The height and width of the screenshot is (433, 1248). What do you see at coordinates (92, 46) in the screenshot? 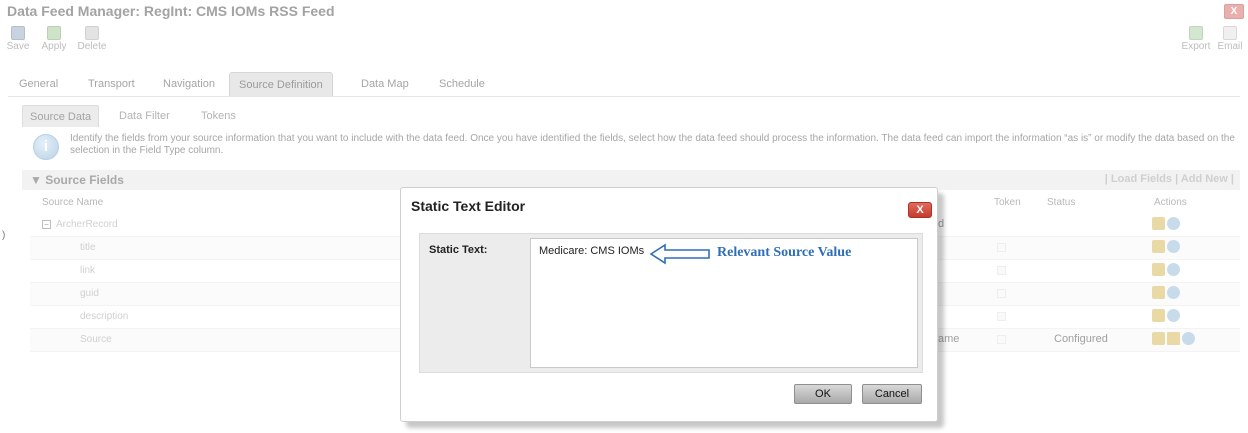
I see `delete-label: Delete` at bounding box center [92, 46].